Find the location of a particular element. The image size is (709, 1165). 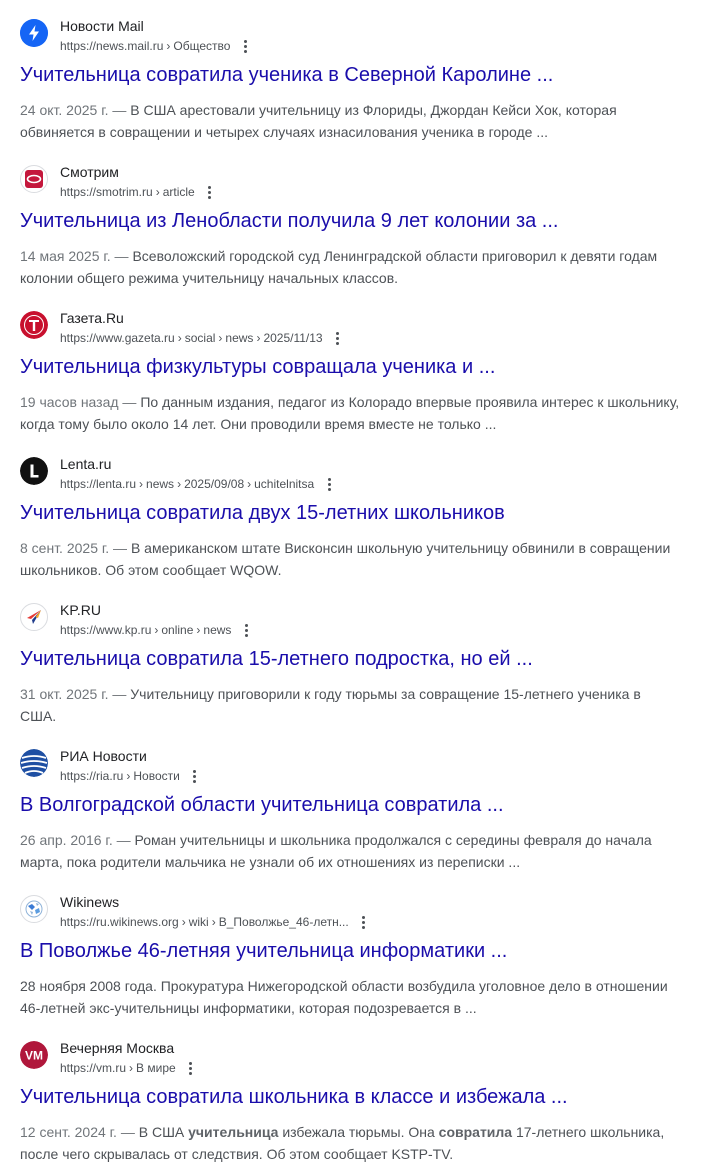

site-url: https://smotrim.ru › article is located at coordinates (139, 192).